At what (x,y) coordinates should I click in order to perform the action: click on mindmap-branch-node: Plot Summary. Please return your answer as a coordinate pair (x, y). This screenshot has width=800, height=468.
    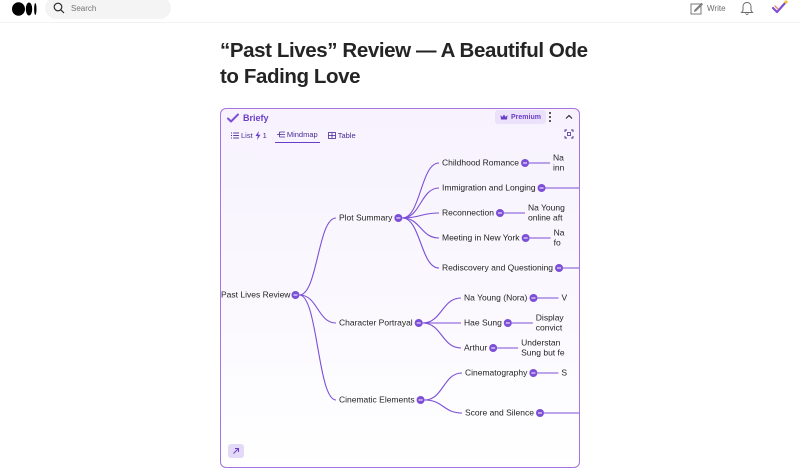
    Looking at the image, I should click on (366, 217).